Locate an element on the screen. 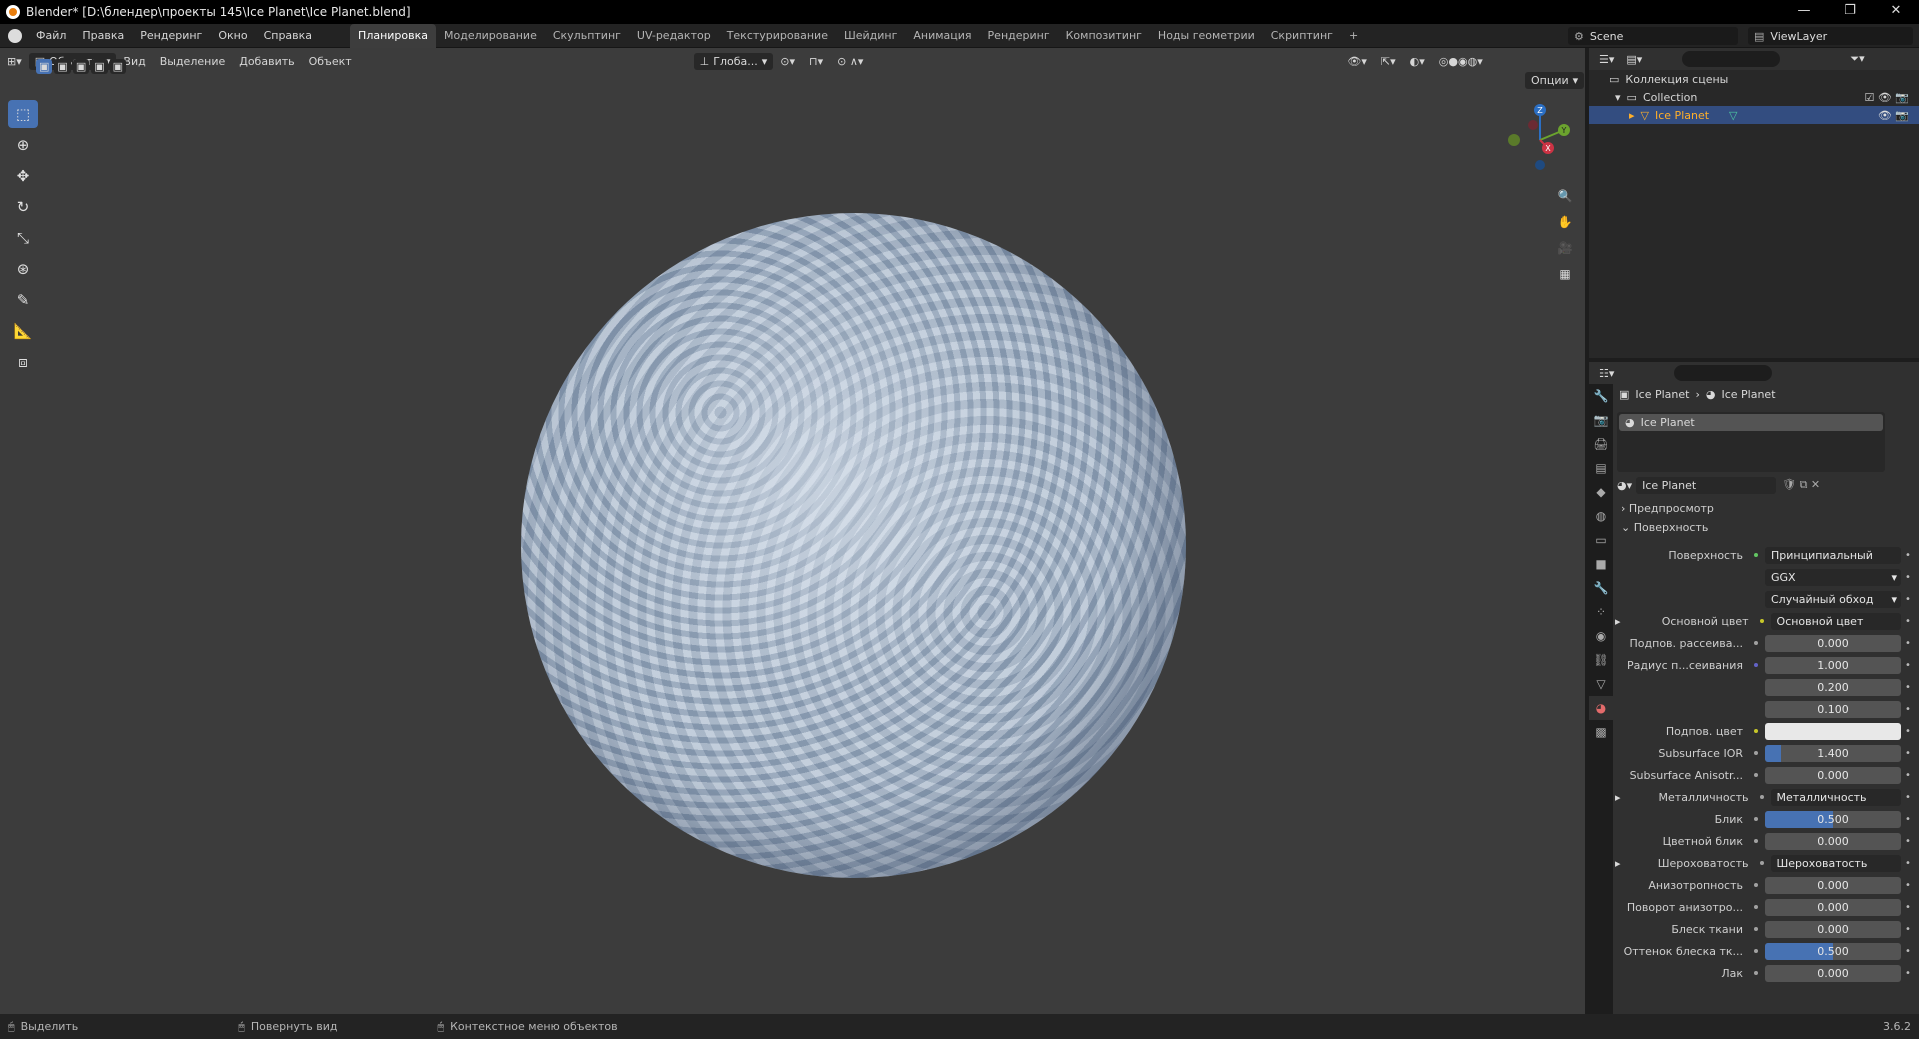 This screenshot has width=1919, height=1039. visibility-toggles: 👁 📷 is located at coordinates (1893, 115).